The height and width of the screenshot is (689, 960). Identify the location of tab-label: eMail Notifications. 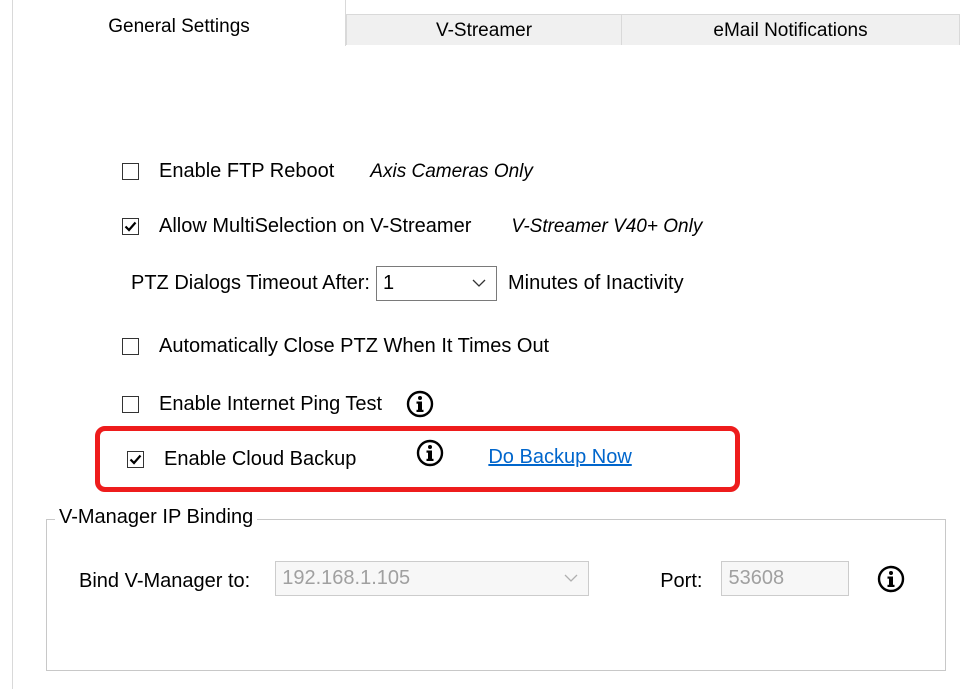
(790, 30).